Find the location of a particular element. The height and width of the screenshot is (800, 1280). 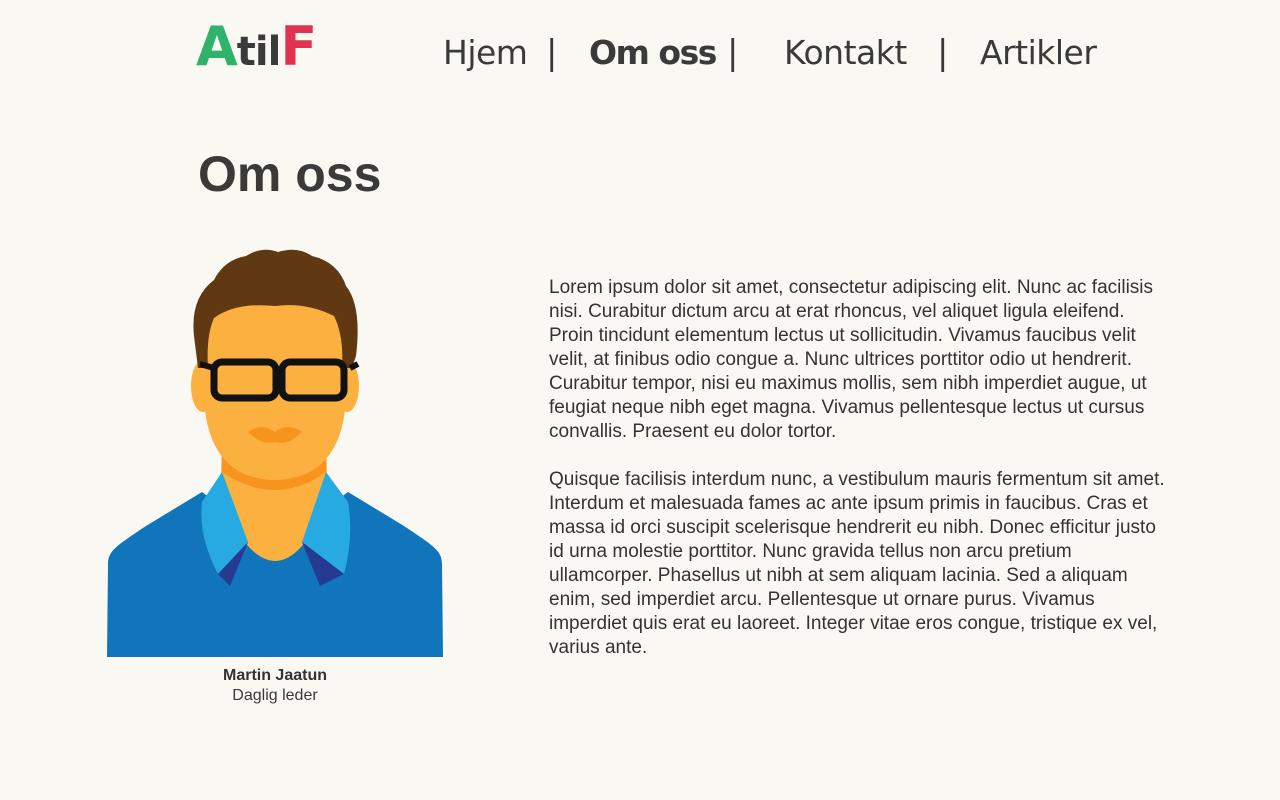

nav-item-om-oss: Om oss is located at coordinates (653, 53).